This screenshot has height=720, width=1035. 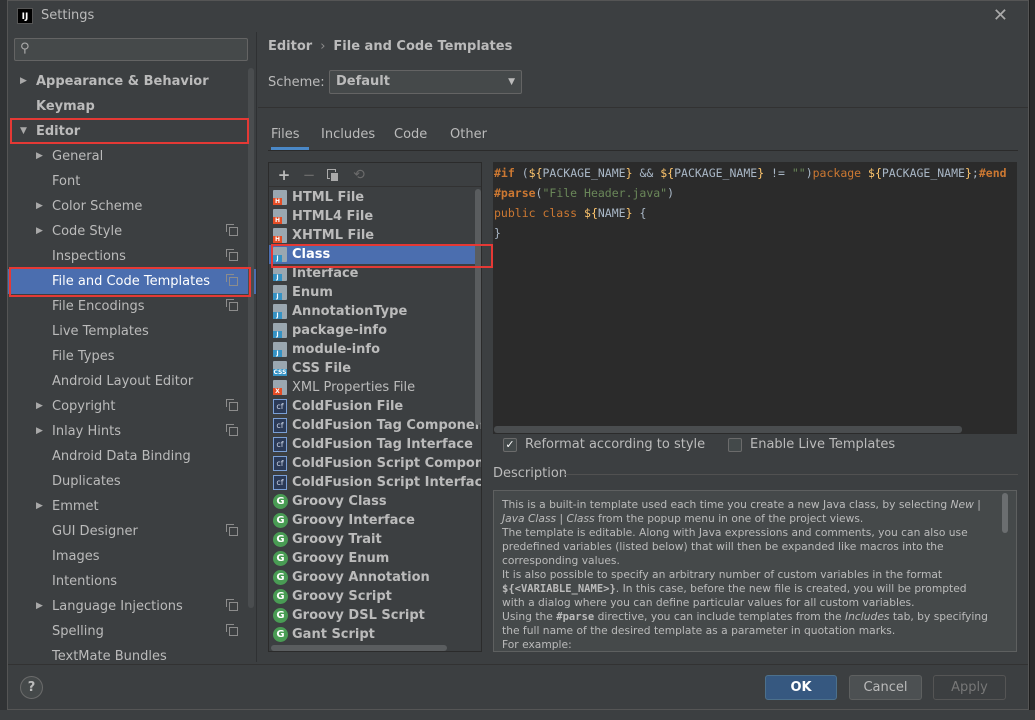 I want to click on breadcrumb-parent: Editor, so click(x=290, y=46).